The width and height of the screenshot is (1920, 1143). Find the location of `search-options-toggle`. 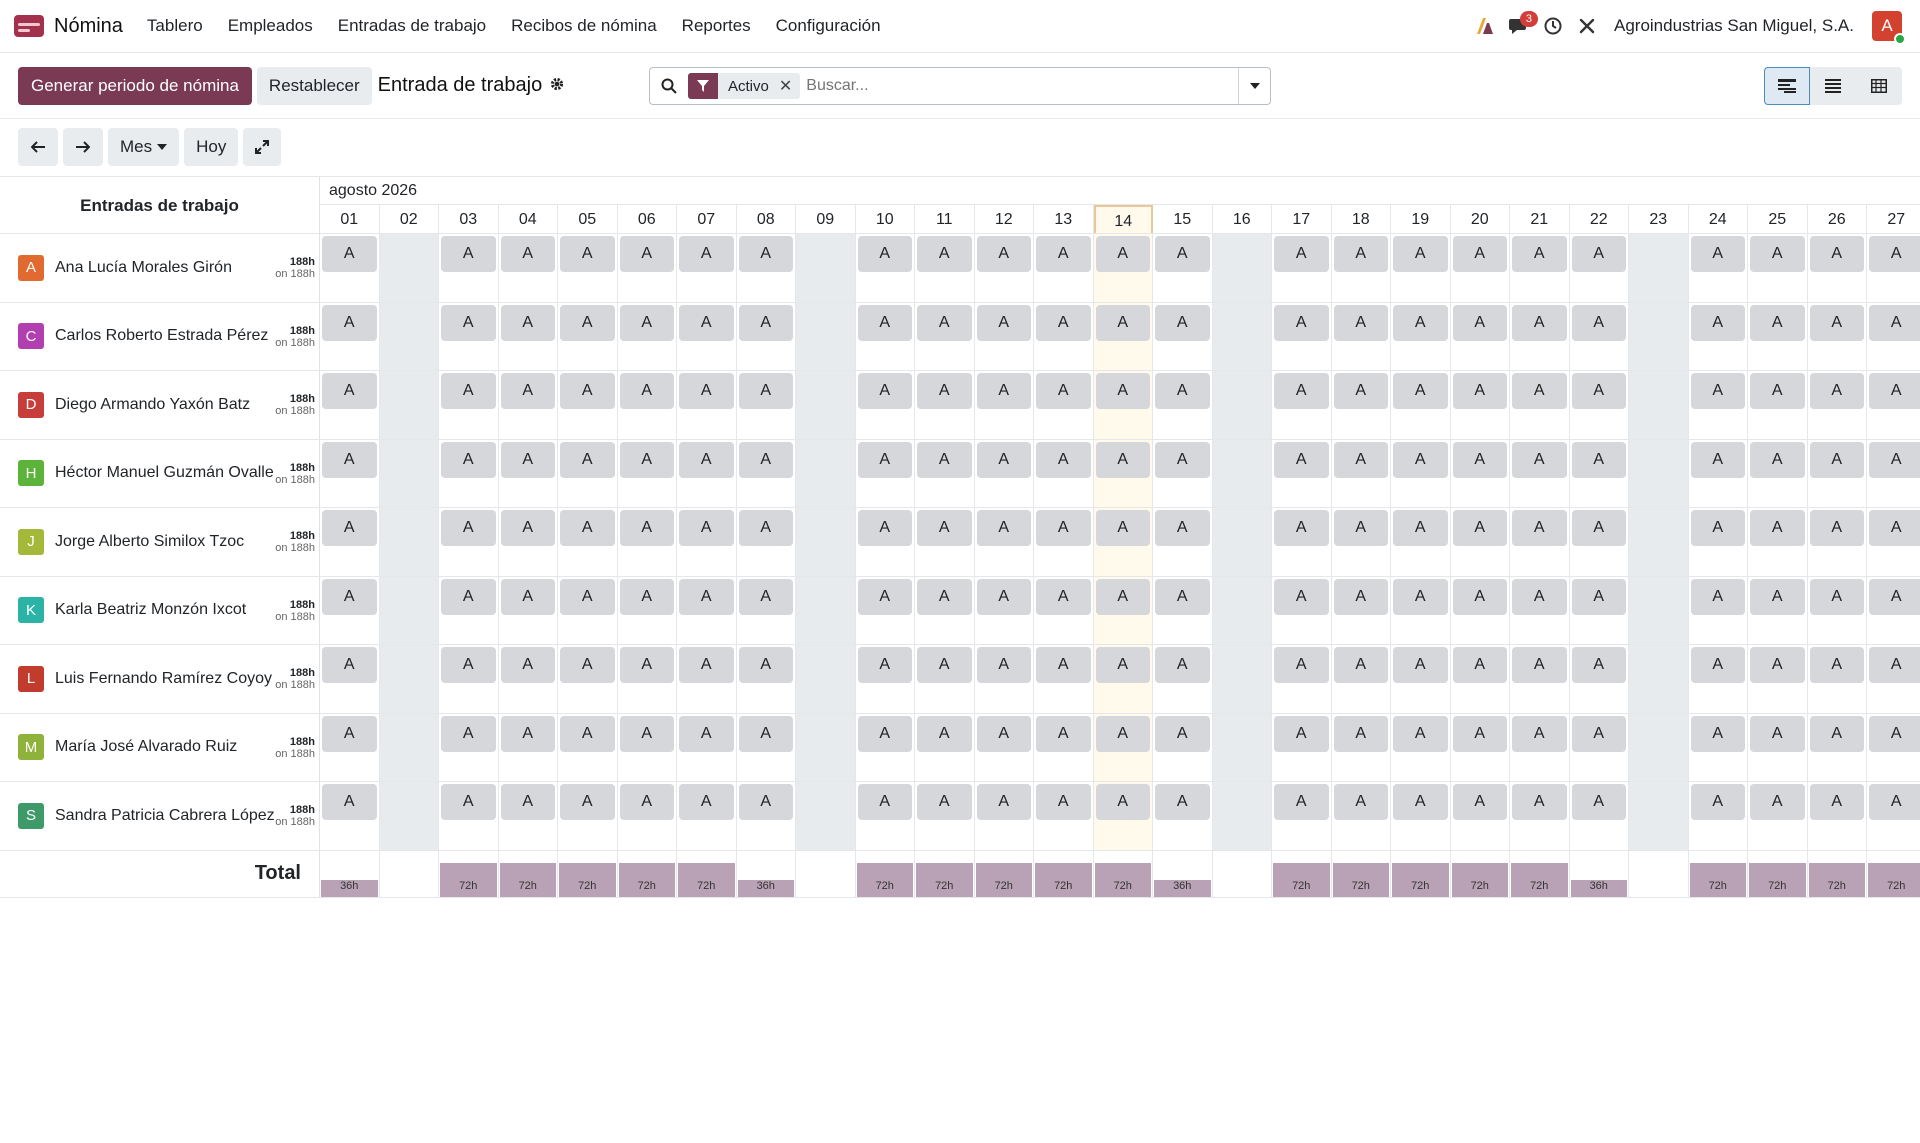

search-options-toggle is located at coordinates (1254, 86).